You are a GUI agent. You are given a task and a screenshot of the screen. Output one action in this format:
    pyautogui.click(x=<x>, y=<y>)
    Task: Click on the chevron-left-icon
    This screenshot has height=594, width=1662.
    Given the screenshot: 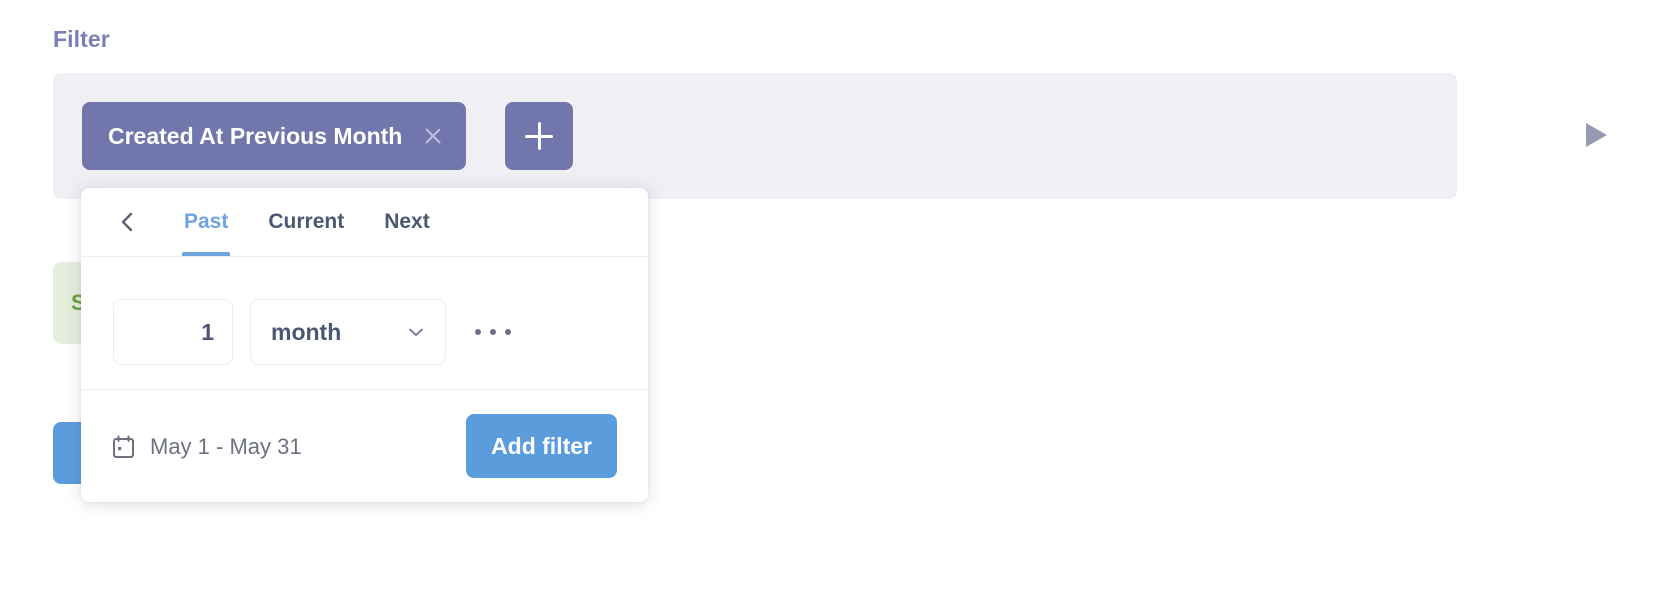 What is the action you would take?
    pyautogui.click(x=127, y=222)
    